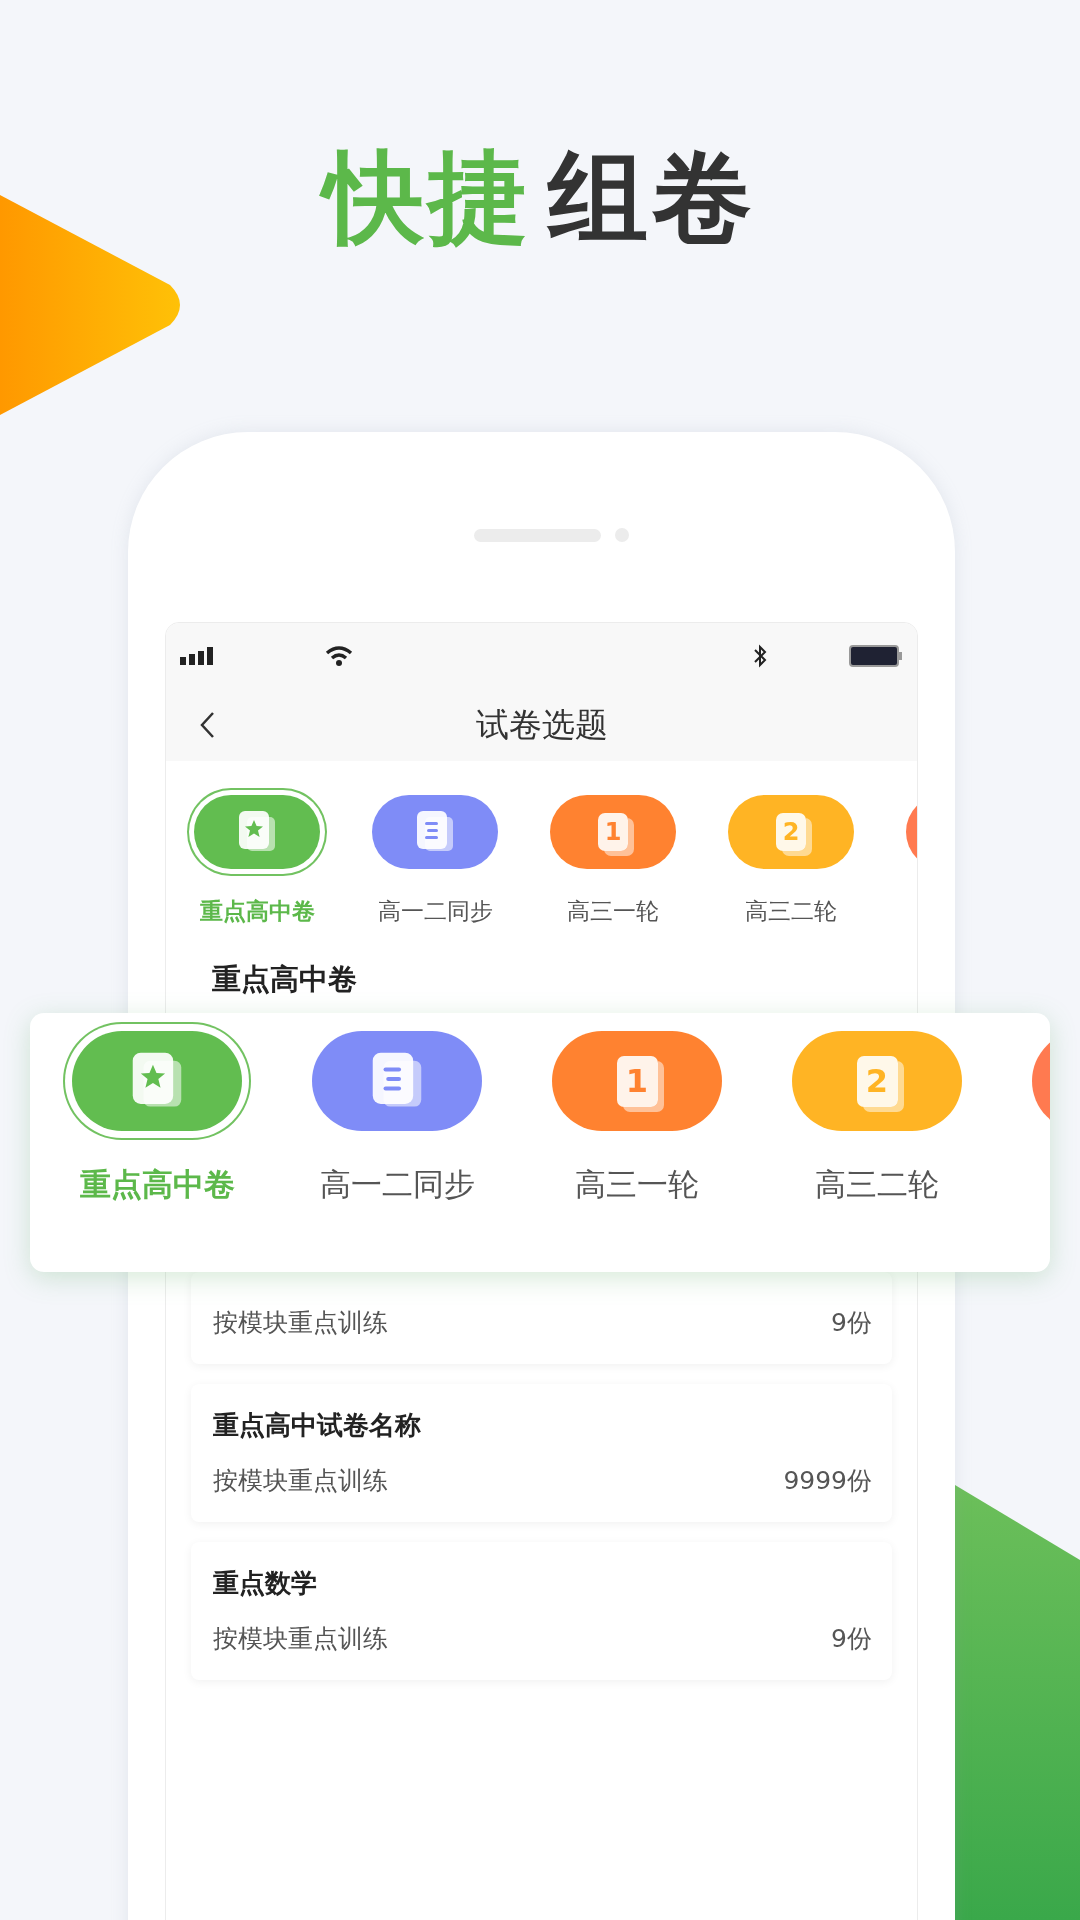 This screenshot has width=1080, height=1920. What do you see at coordinates (541, 1318) in the screenshot?
I see `paper-card: 按模块重点训练 9份` at bounding box center [541, 1318].